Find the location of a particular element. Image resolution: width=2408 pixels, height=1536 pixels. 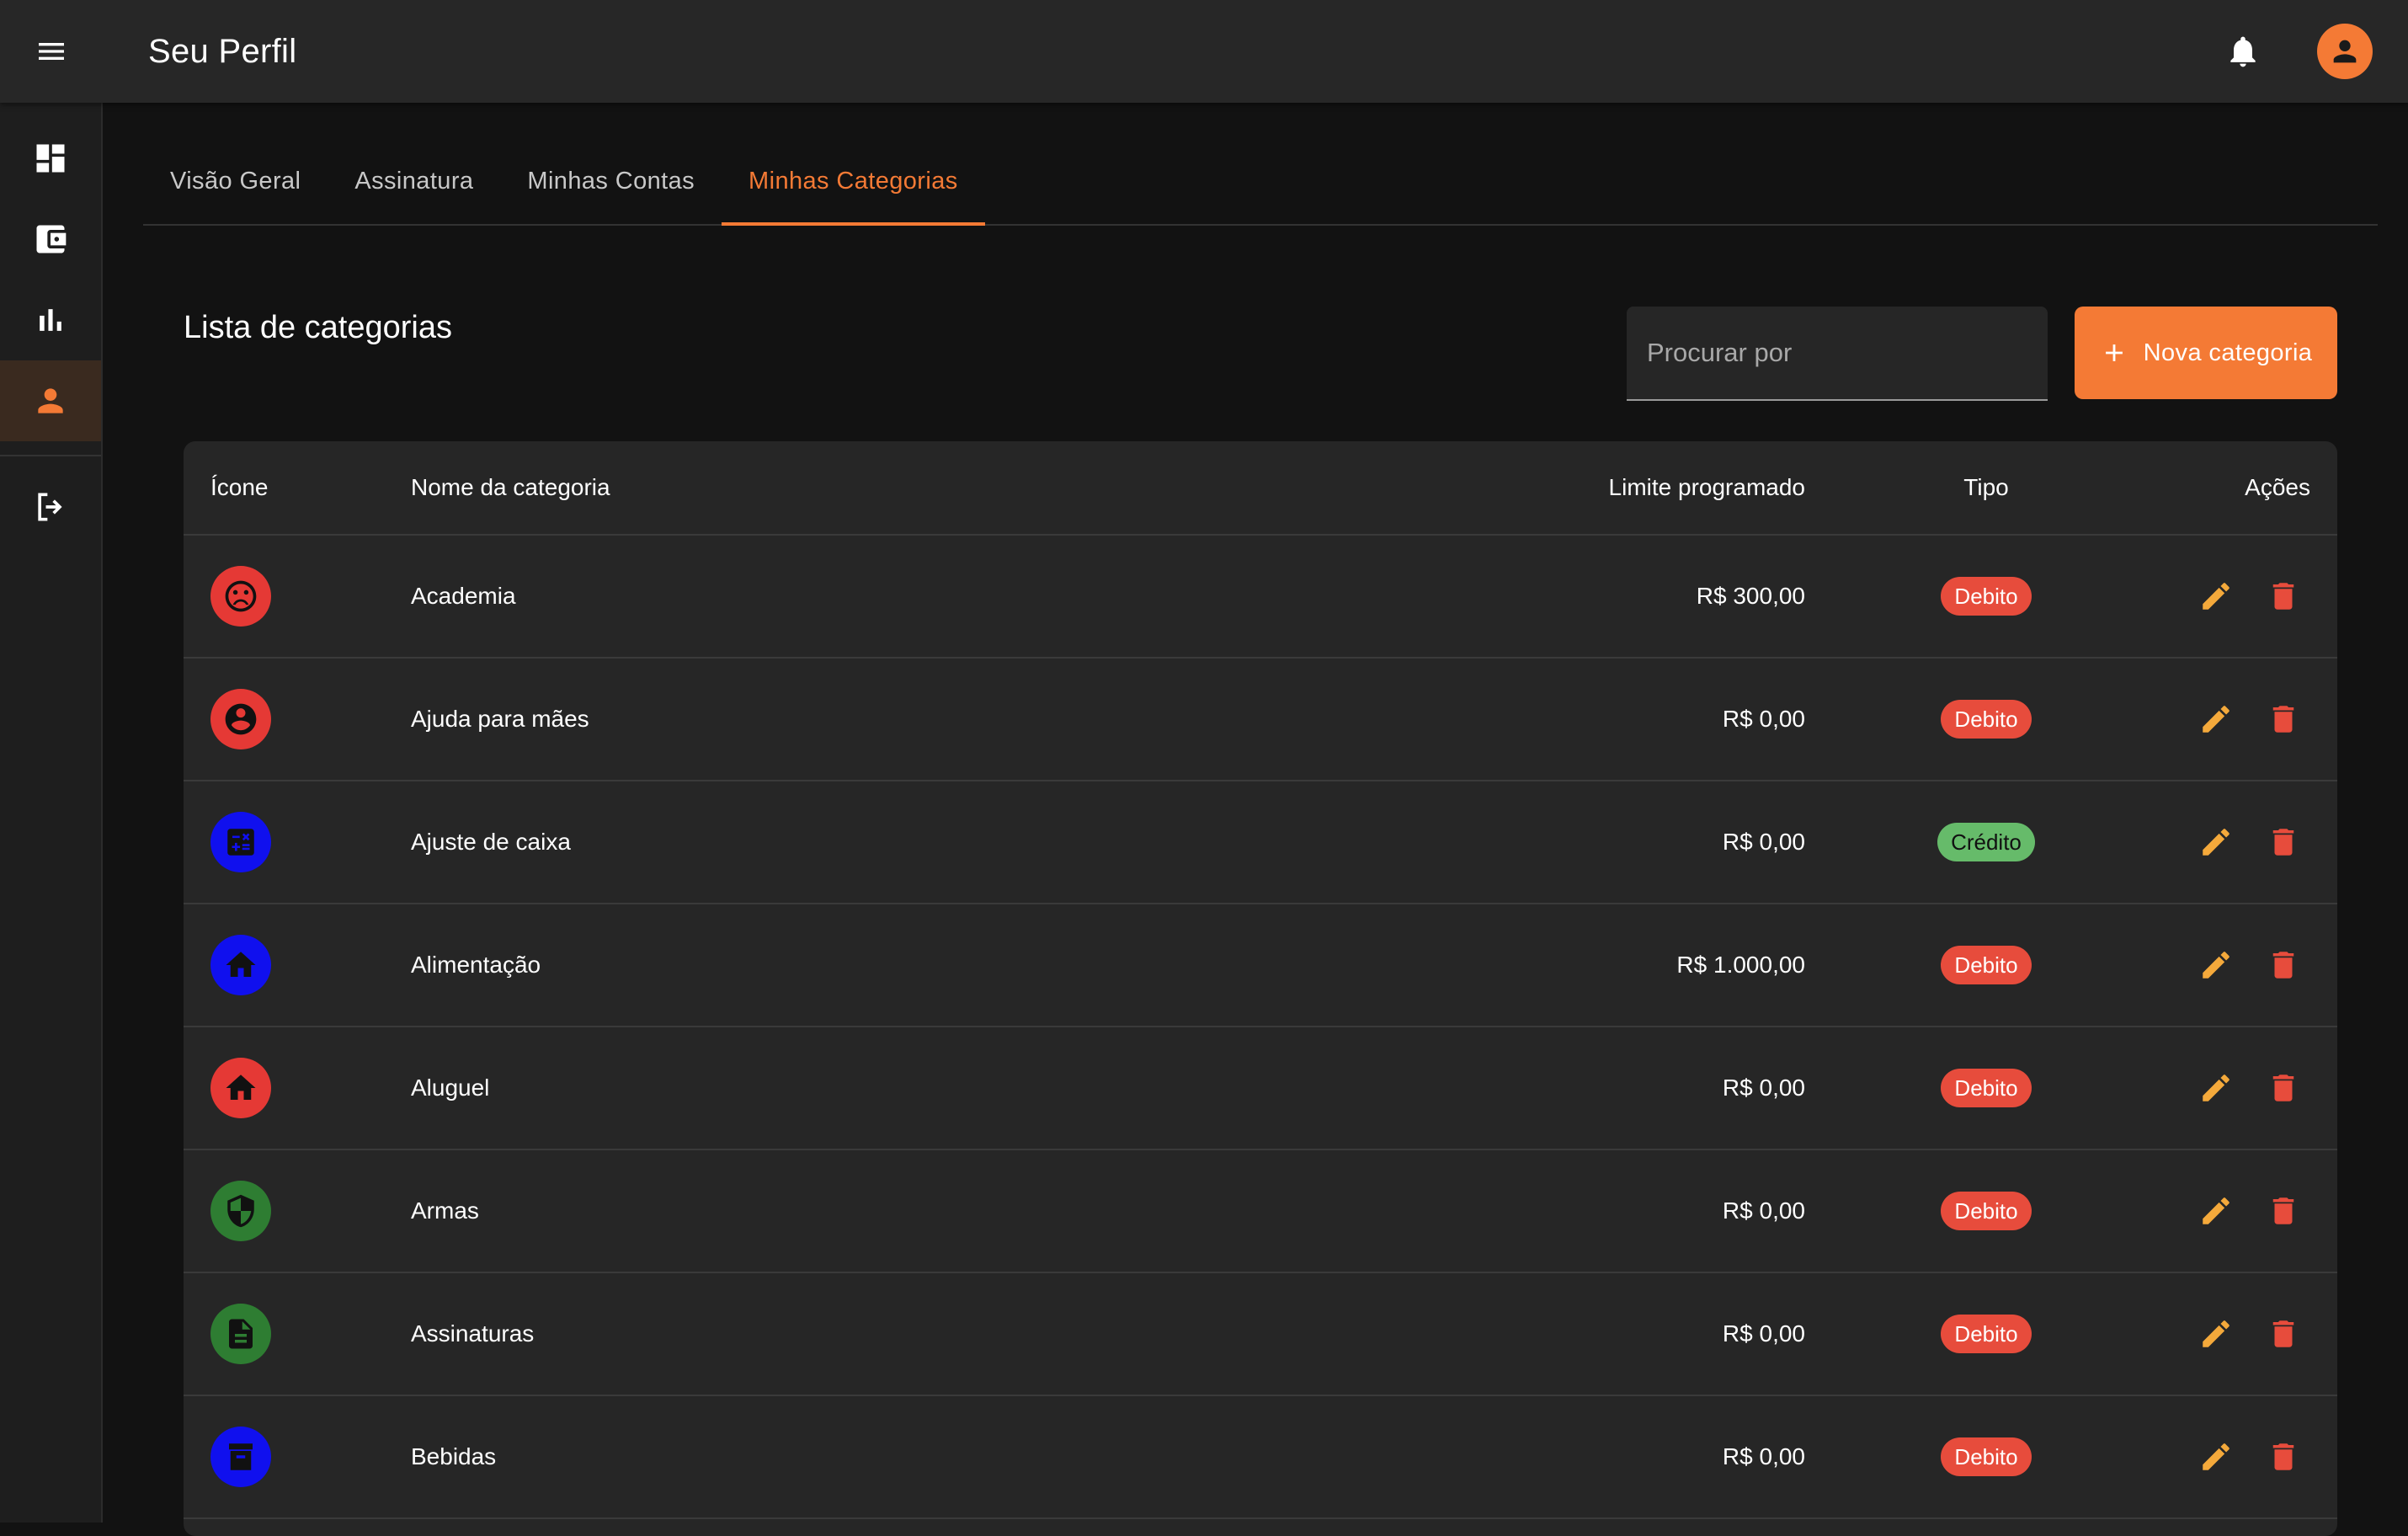

category-name: Bebidas is located at coordinates (454, 1456).